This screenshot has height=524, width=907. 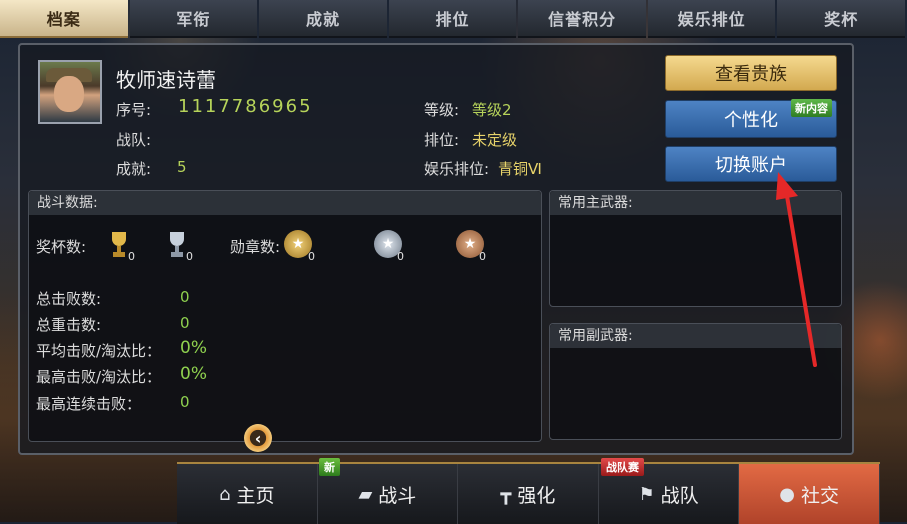 What do you see at coordinates (131, 256) in the screenshot?
I see `gold-trophy-count: 0` at bounding box center [131, 256].